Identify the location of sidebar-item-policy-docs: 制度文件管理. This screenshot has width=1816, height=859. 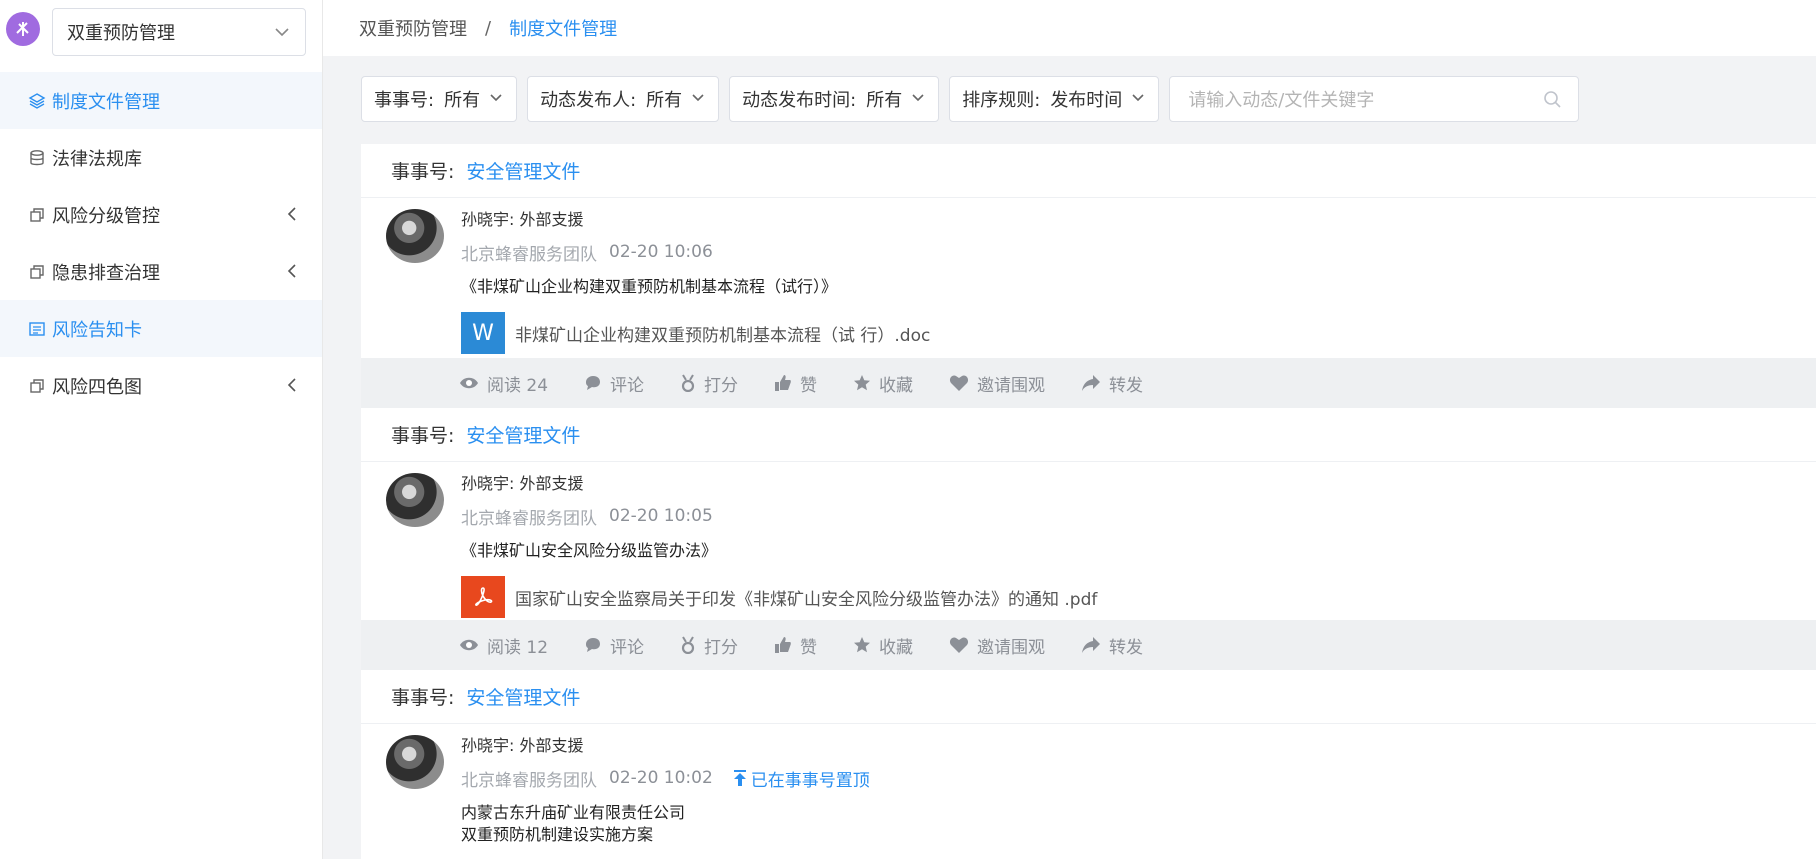
(161, 100).